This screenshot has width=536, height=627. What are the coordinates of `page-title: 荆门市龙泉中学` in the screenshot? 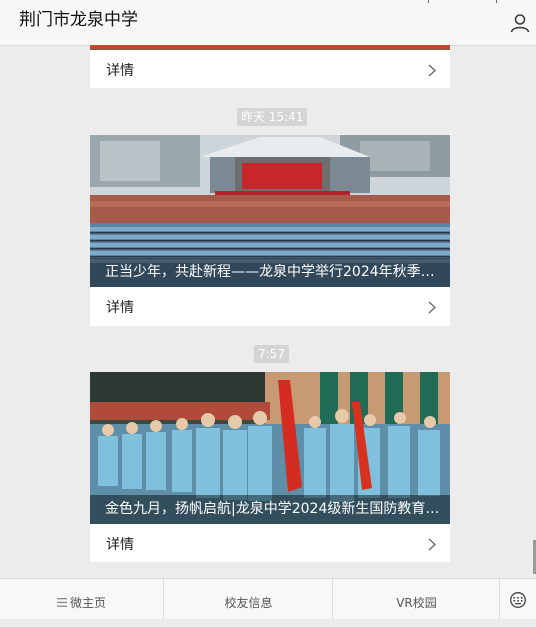 It's located at (78, 20).